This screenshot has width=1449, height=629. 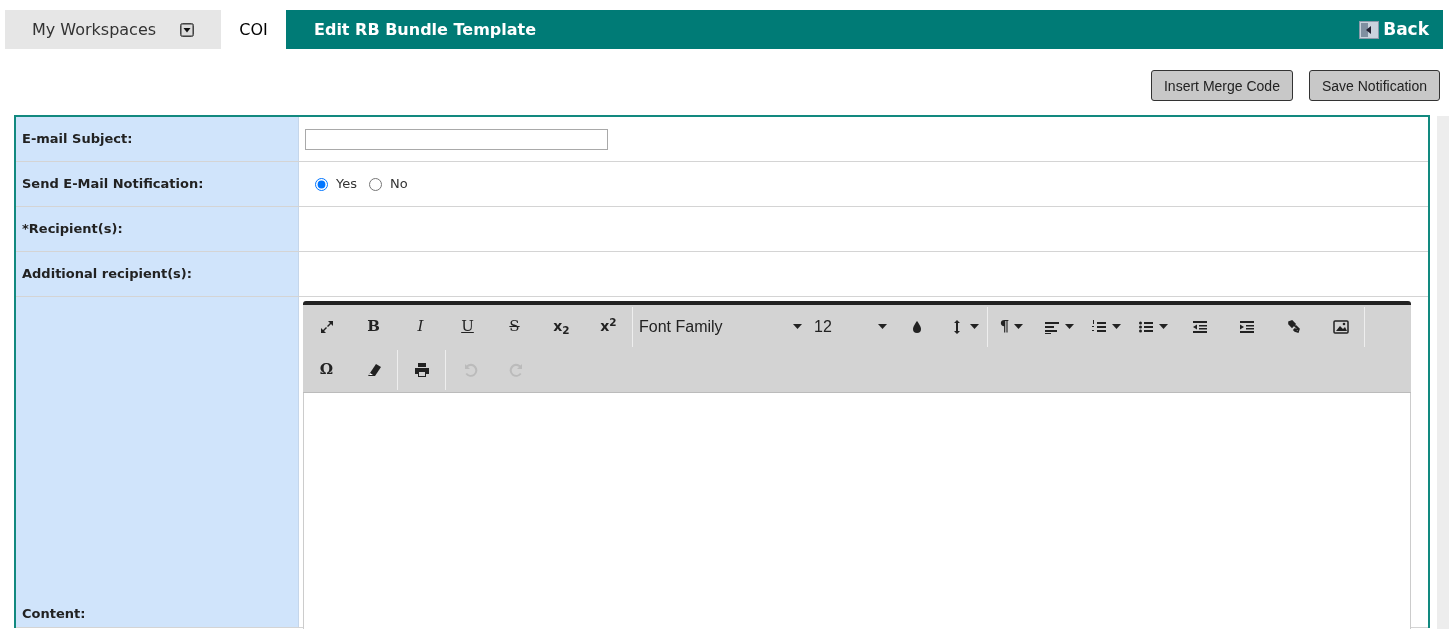 I want to click on toolbar-button: S, so click(x=514, y=326).